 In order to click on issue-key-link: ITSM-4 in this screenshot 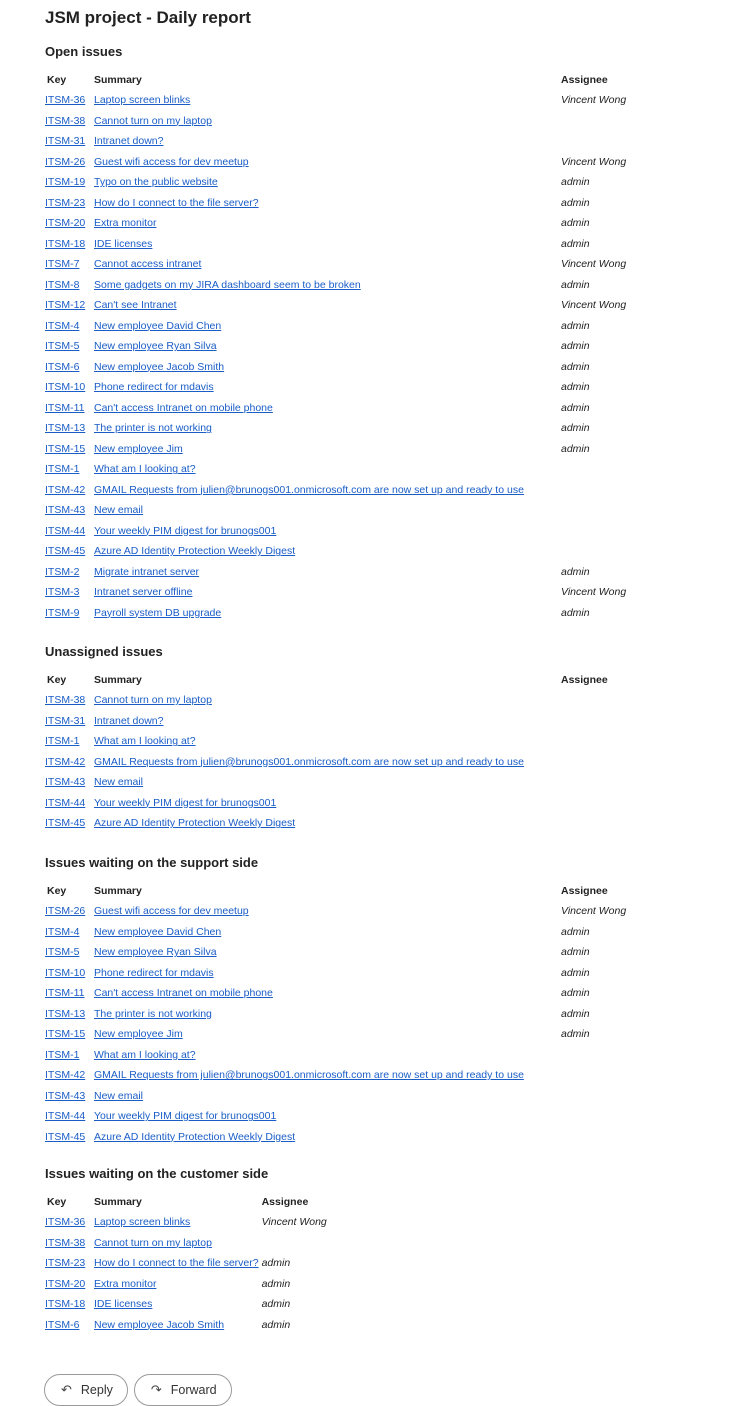, I will do `click(62, 932)`.